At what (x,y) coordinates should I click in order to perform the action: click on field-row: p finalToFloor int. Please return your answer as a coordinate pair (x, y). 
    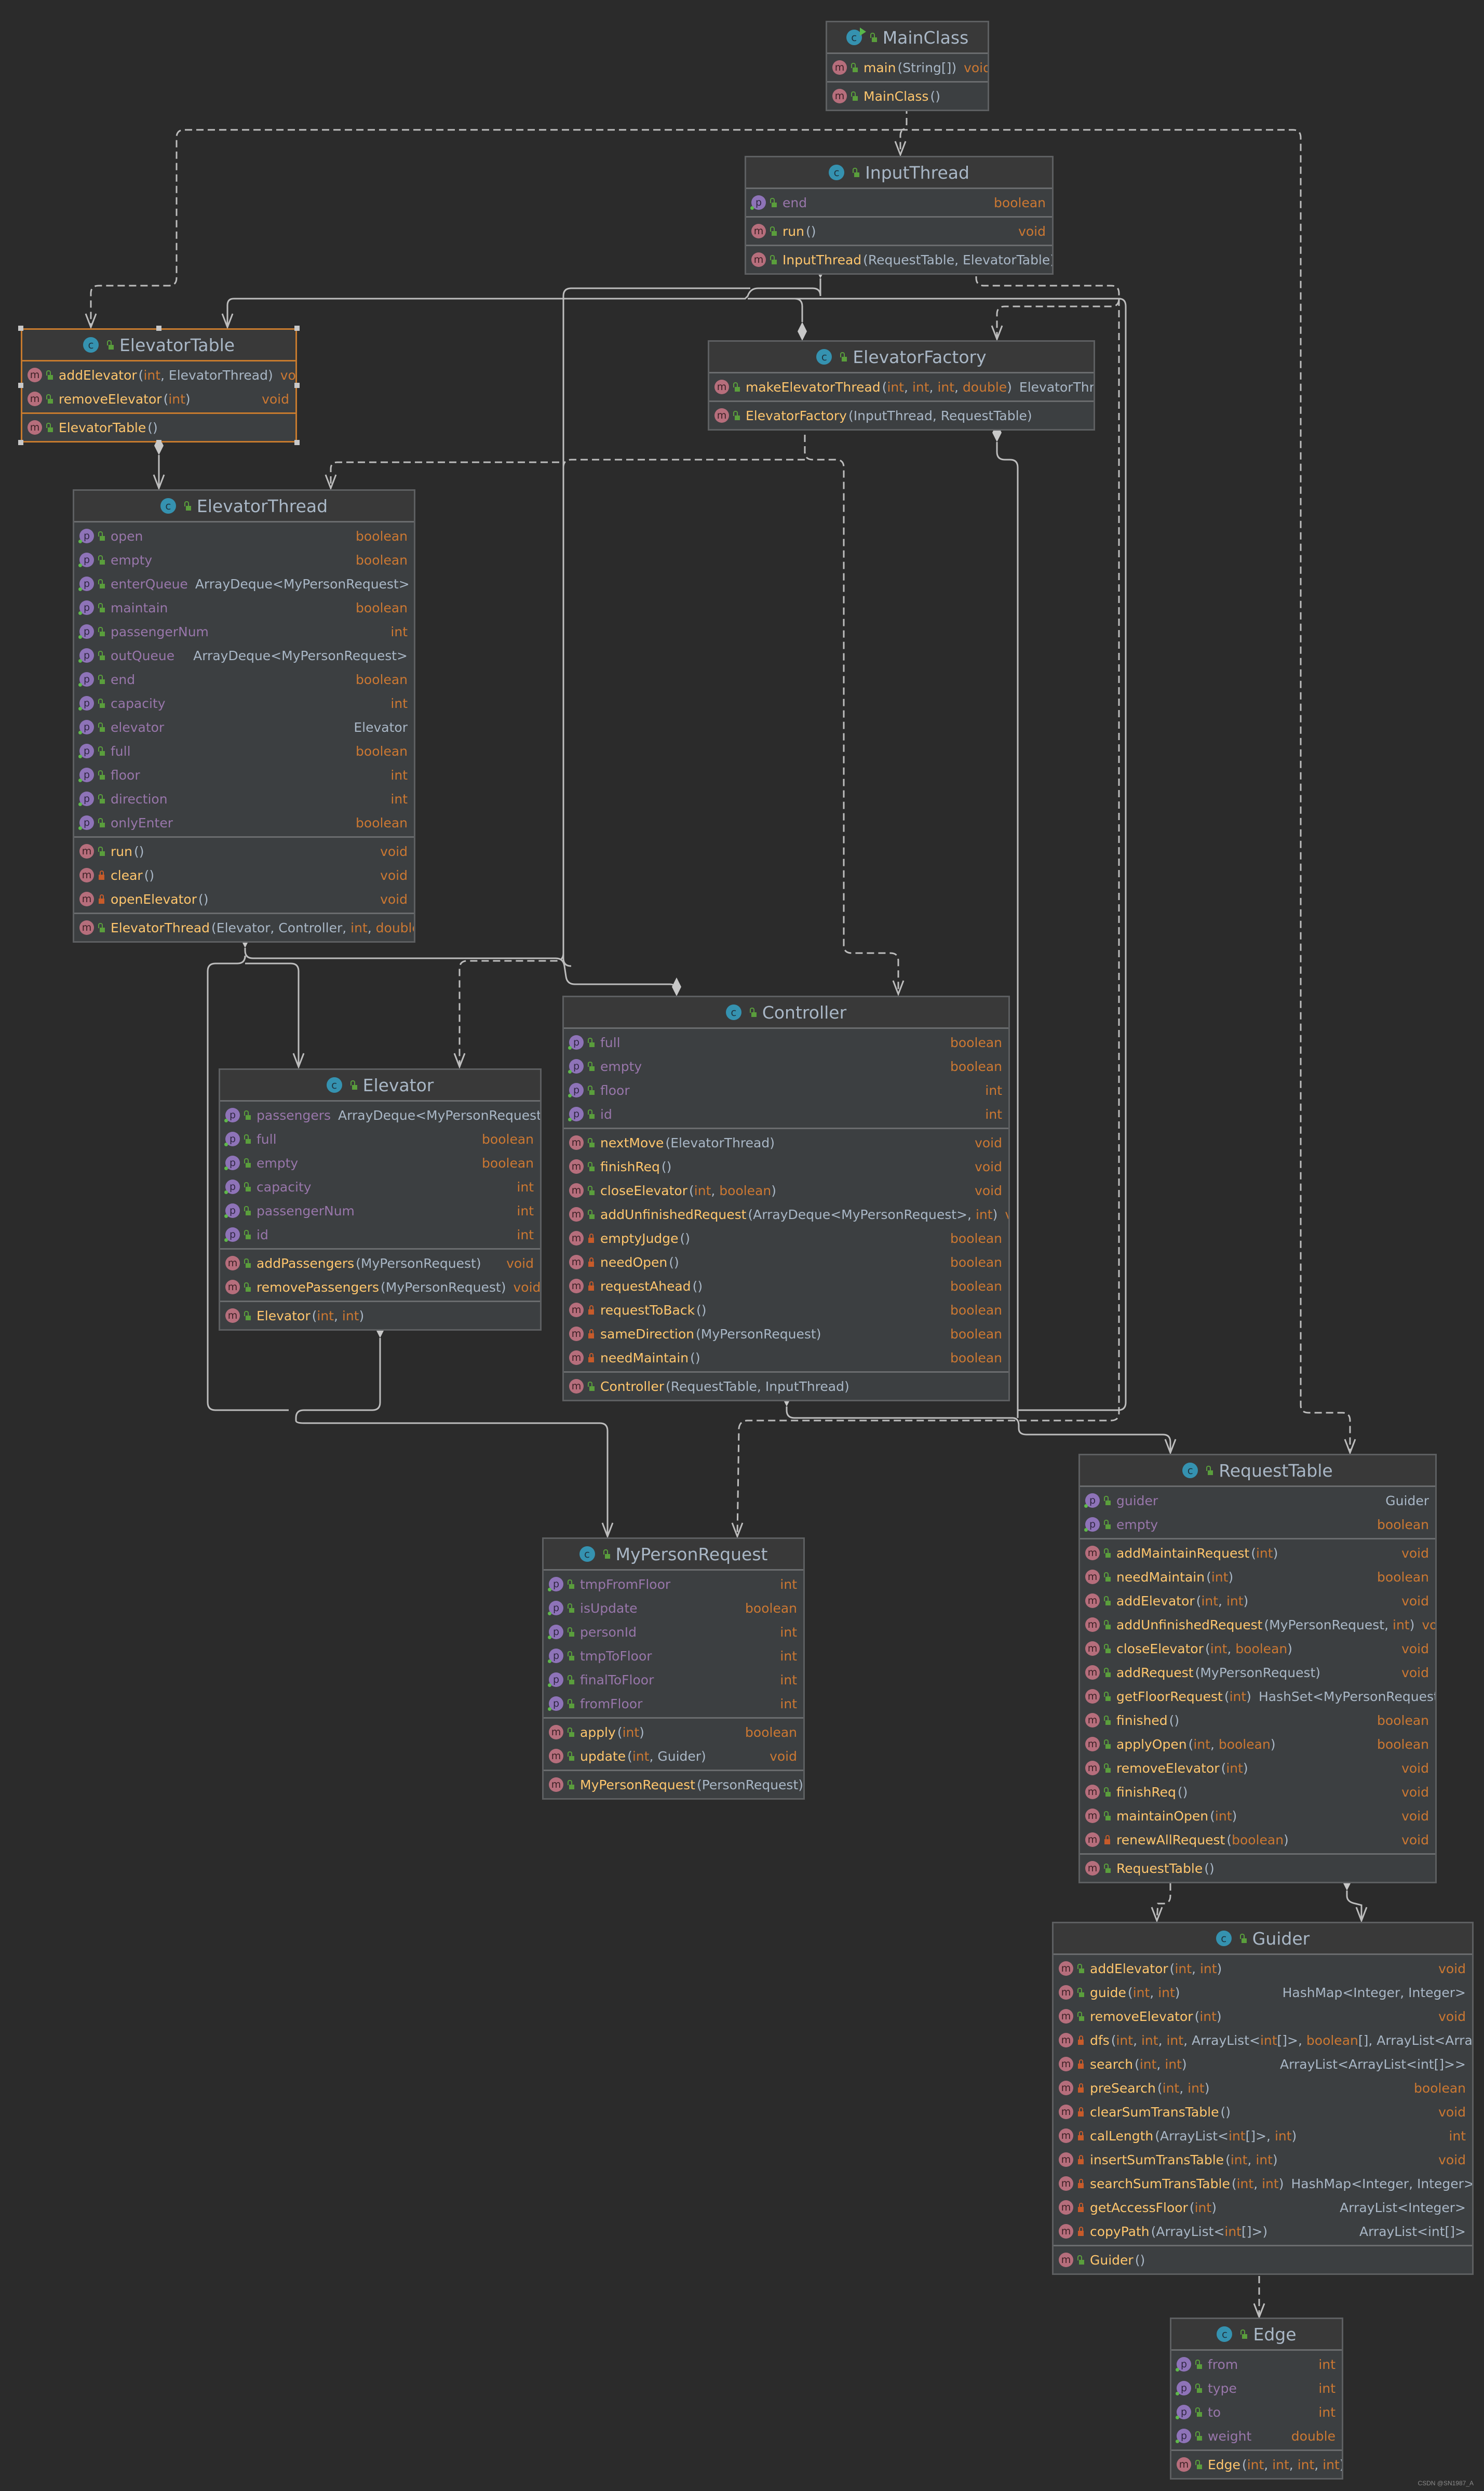
    Looking at the image, I should click on (674, 1680).